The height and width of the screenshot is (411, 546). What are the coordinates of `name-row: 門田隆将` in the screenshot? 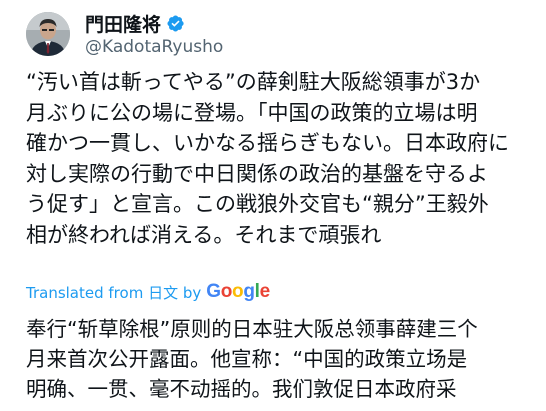 It's located at (154, 23).